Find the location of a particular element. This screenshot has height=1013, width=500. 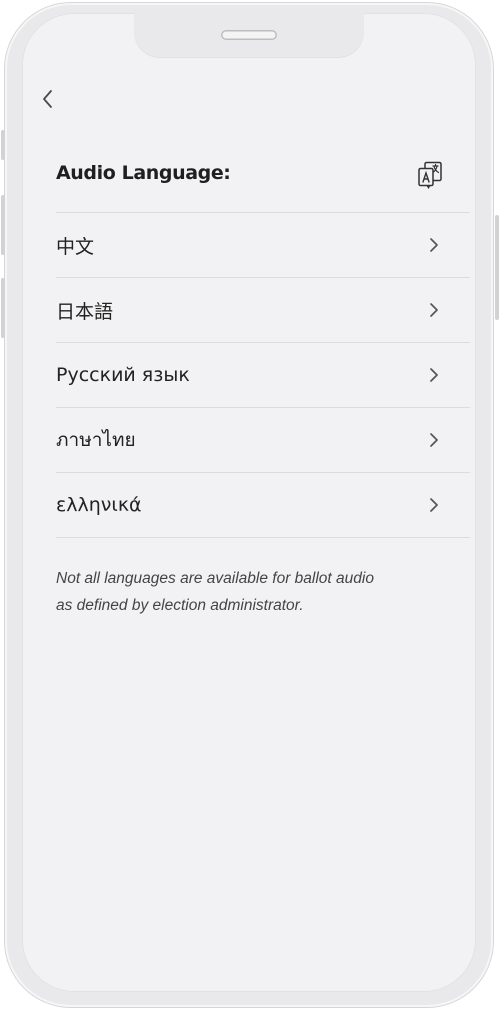

volume-up-button is located at coordinates (3, 225).